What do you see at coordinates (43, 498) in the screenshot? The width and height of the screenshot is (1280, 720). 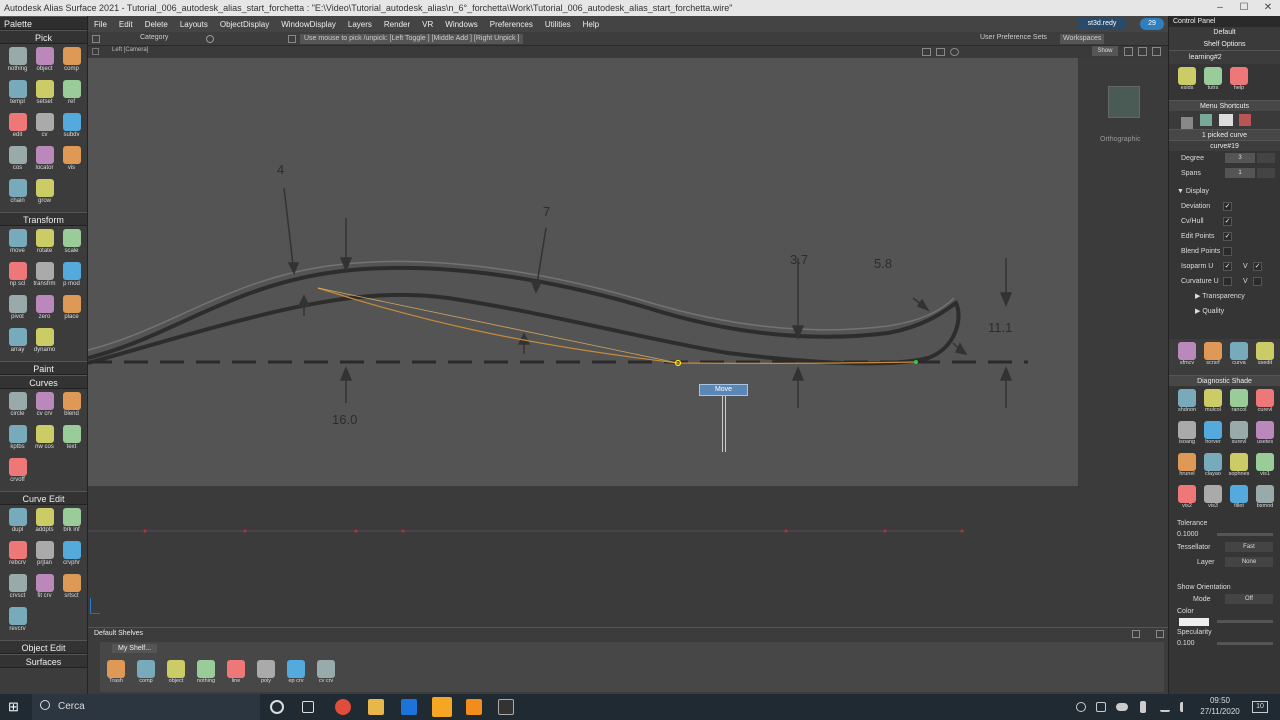 I see `palette-section-curve-edit: Curve Edit` at bounding box center [43, 498].